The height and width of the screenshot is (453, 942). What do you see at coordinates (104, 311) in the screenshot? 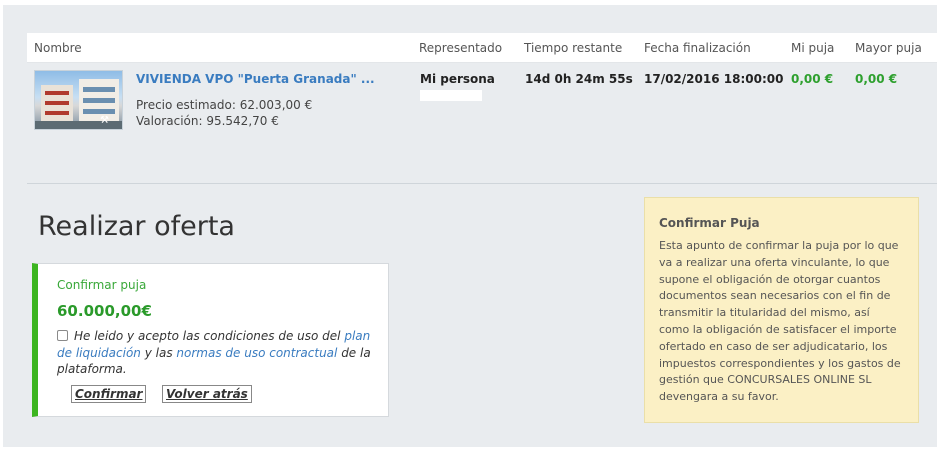
I see `offer-amount: 60.000,00€` at bounding box center [104, 311].